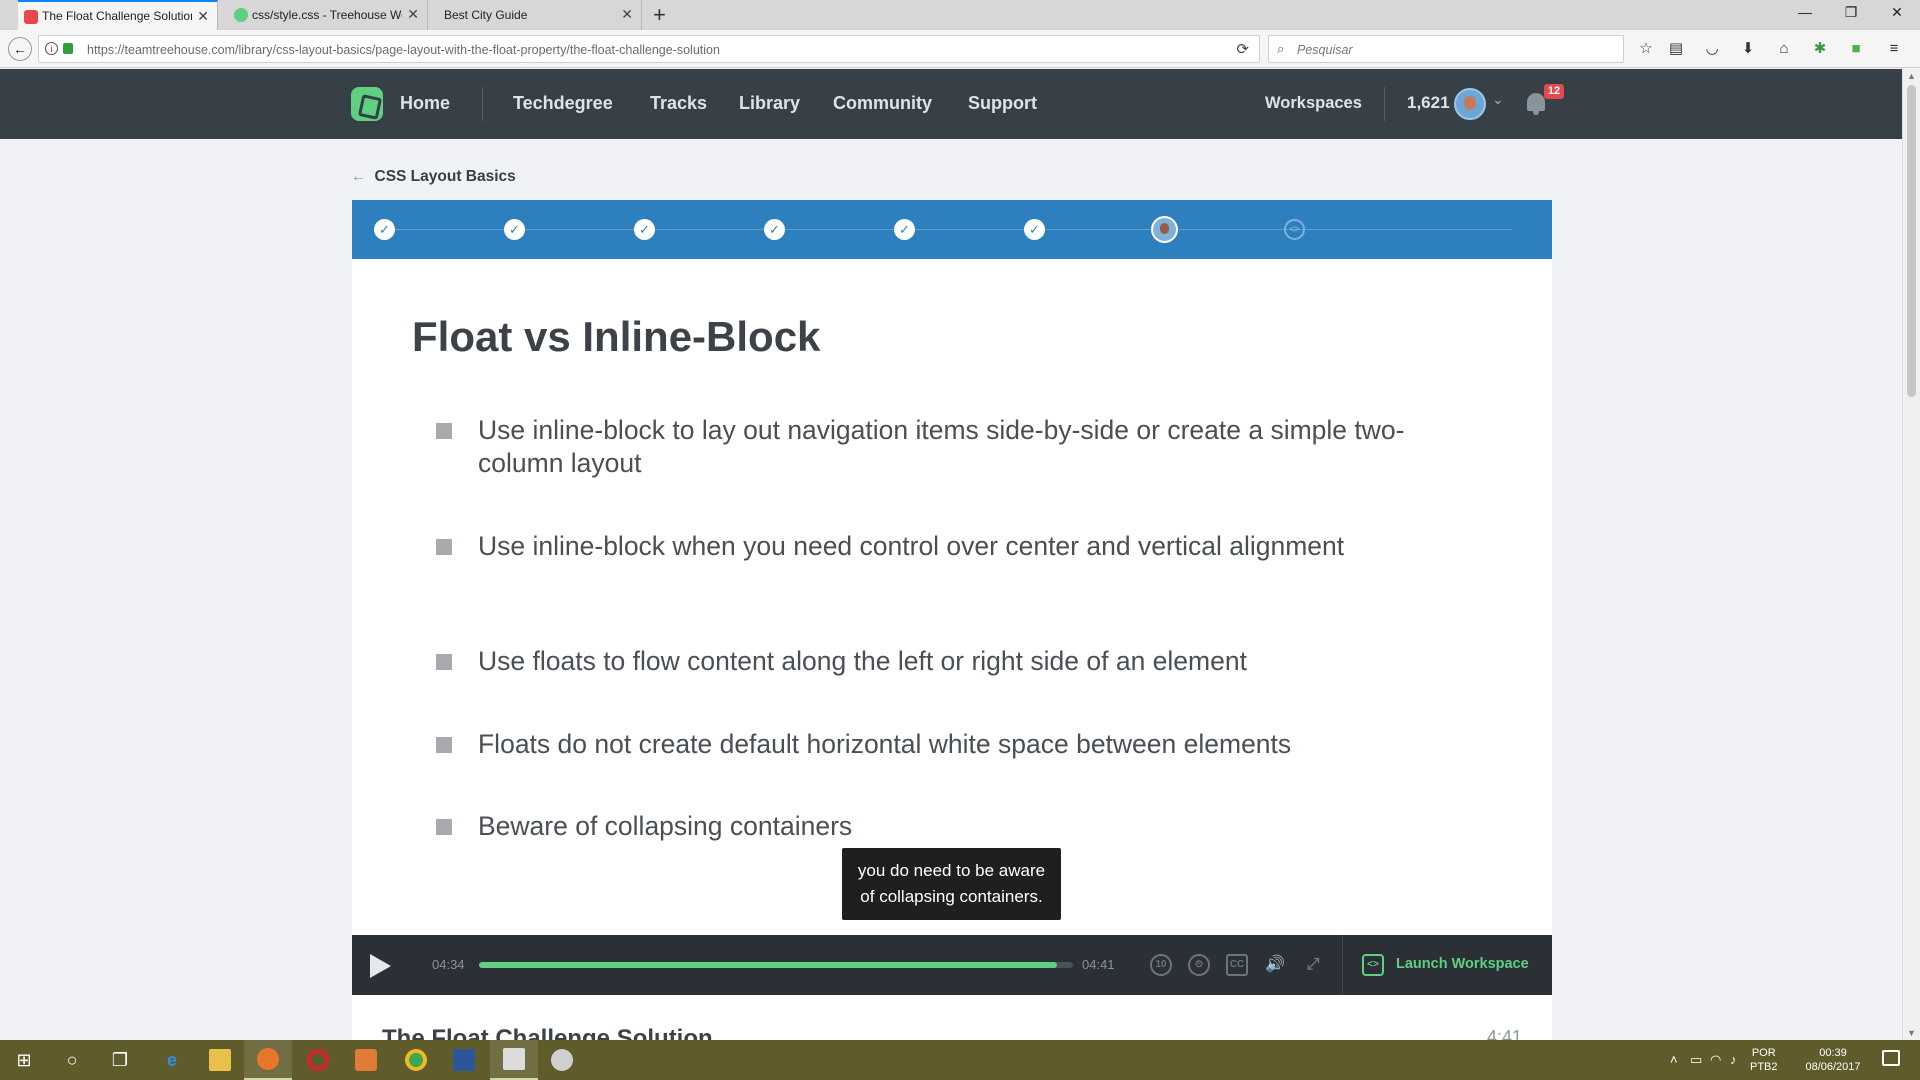 The image size is (1920, 1080). I want to click on menu-icon: ≡, so click(1894, 49).